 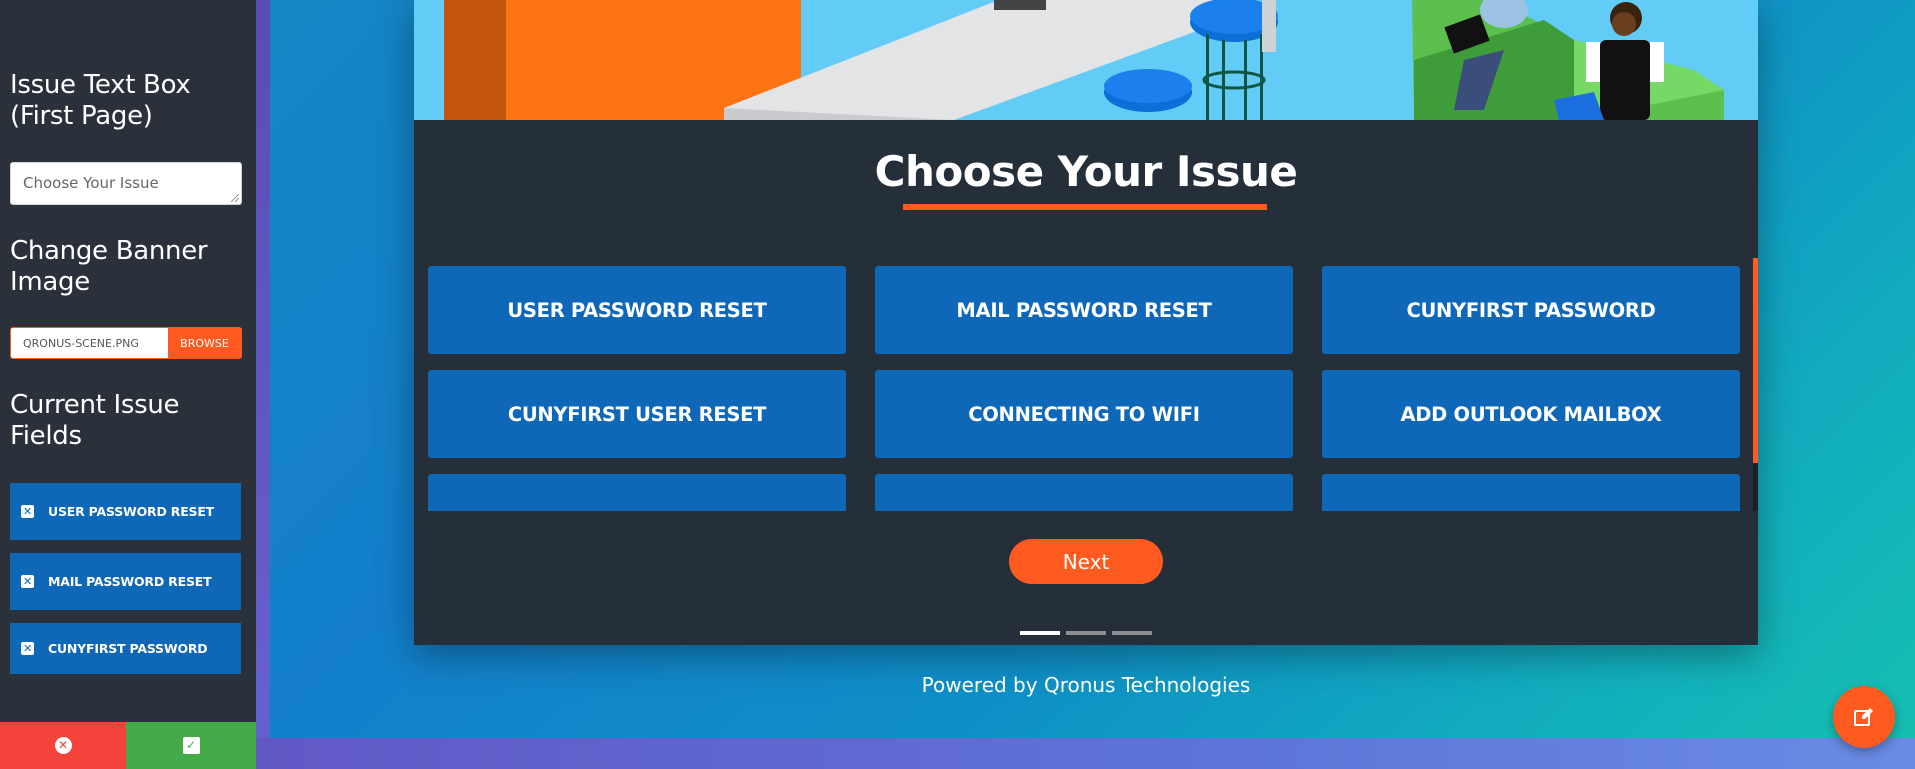 I want to click on banner-file-name: QRONUS-SCENE.PNG, so click(x=81, y=343).